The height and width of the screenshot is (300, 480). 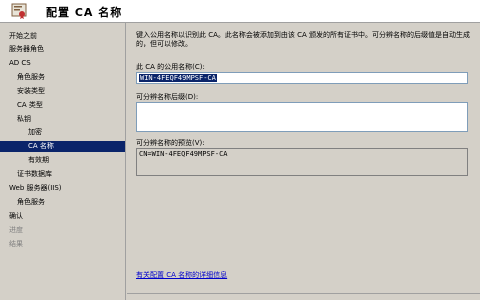 What do you see at coordinates (84, 12) in the screenshot?
I see `wizard-title: 配置 CA 名称` at bounding box center [84, 12].